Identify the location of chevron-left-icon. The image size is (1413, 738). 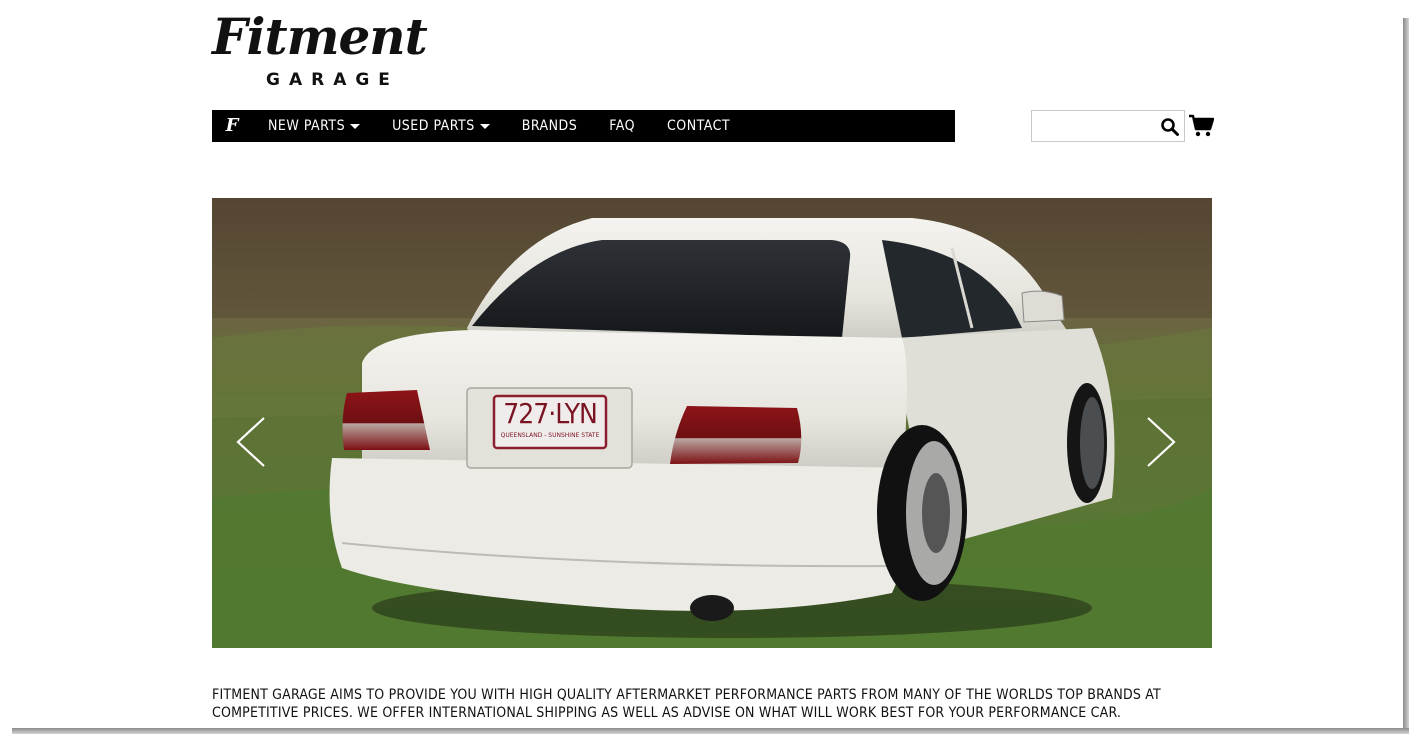
(251, 442).